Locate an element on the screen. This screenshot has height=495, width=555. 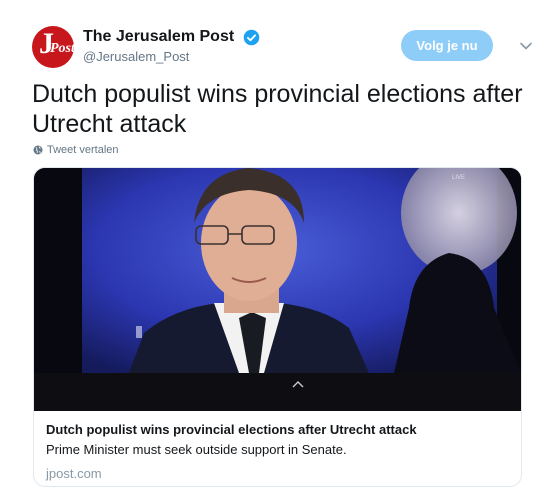
svg-text: LIVE is located at coordinates (458, 178).